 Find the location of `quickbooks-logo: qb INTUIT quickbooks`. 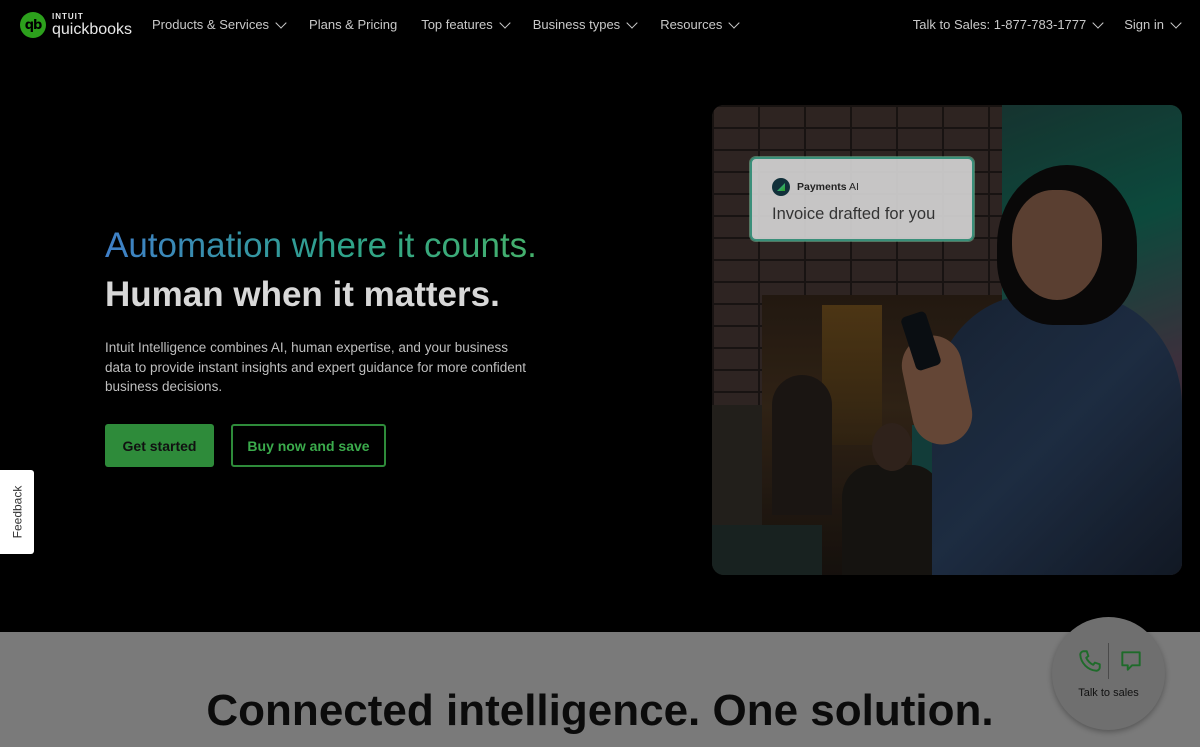

quickbooks-logo: qb INTUIT quickbooks is located at coordinates (76, 25).